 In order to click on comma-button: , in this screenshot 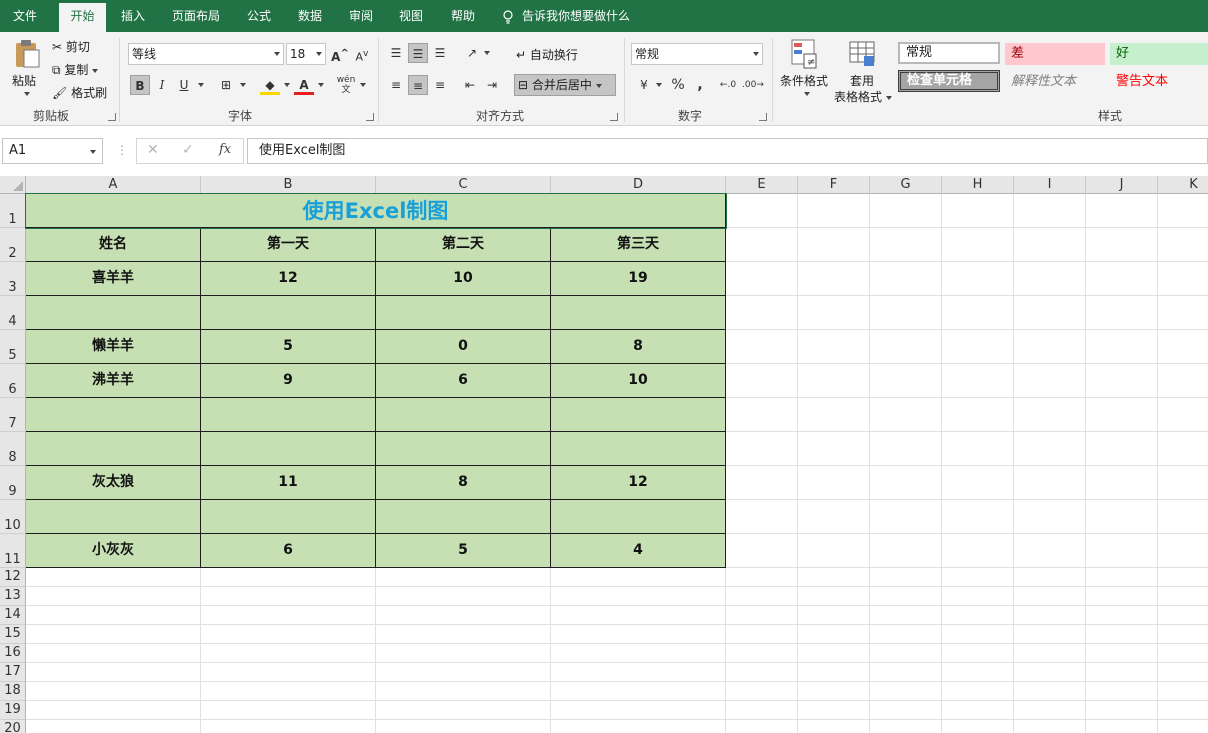, I will do `click(700, 85)`.